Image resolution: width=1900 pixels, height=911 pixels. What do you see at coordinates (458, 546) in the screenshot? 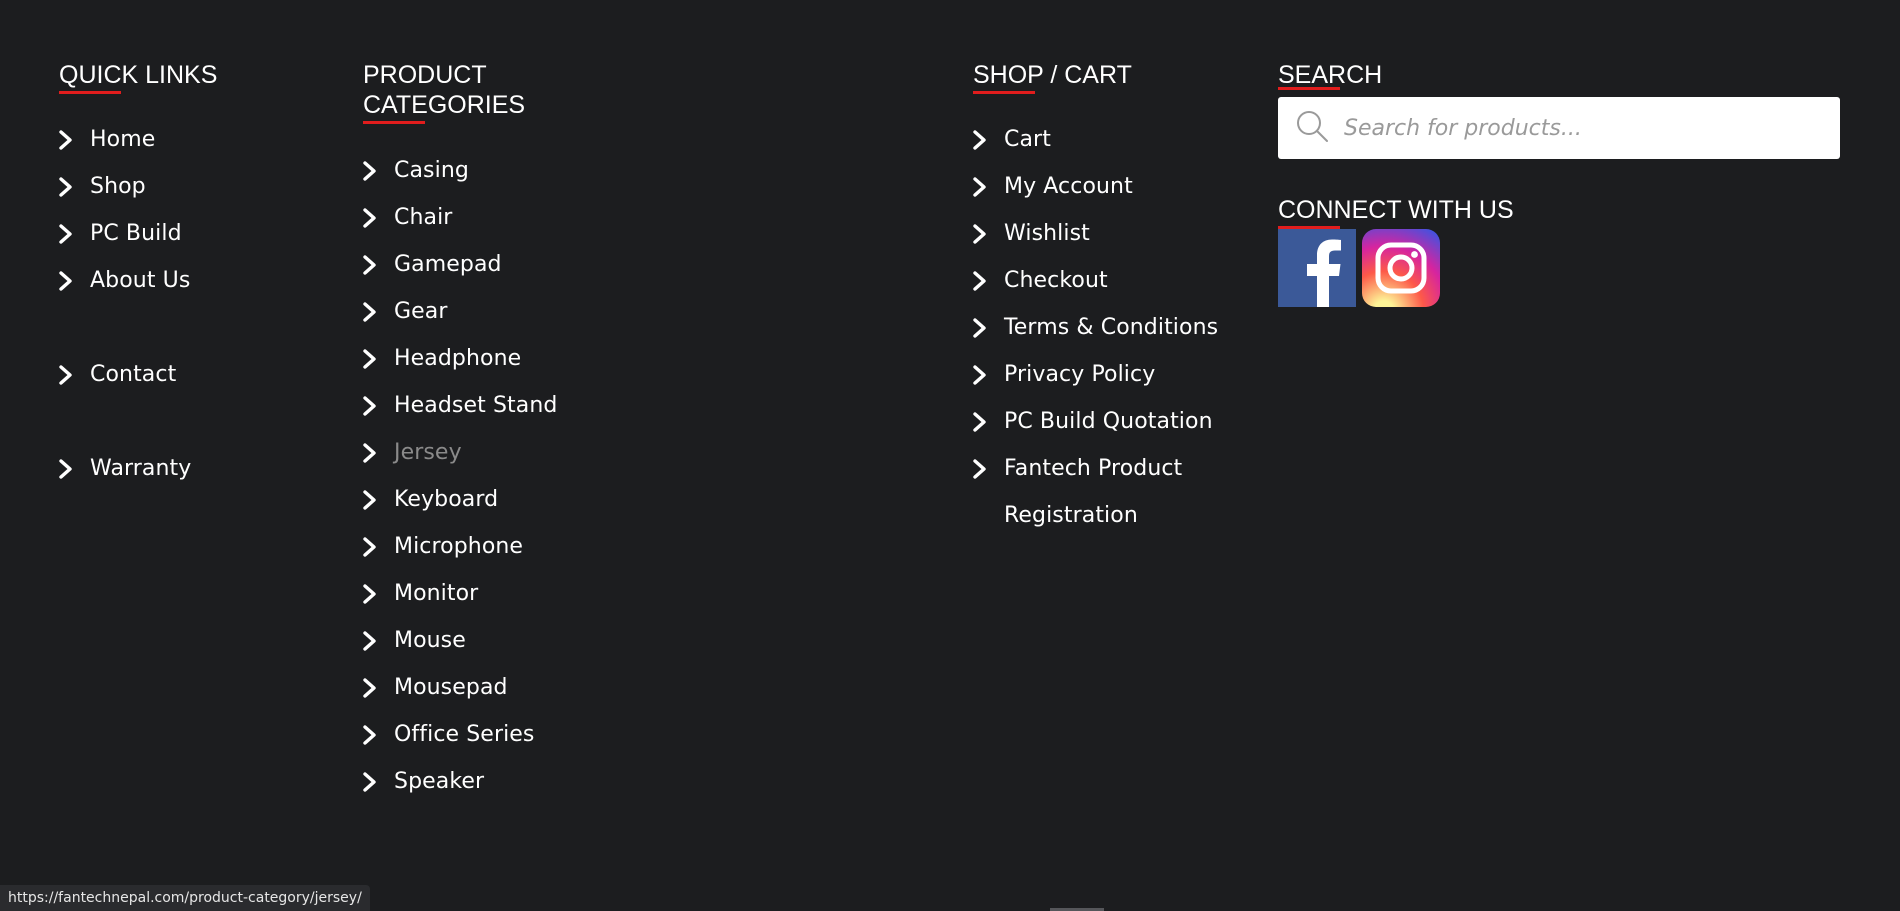
I see `category-label: Microphone` at bounding box center [458, 546].